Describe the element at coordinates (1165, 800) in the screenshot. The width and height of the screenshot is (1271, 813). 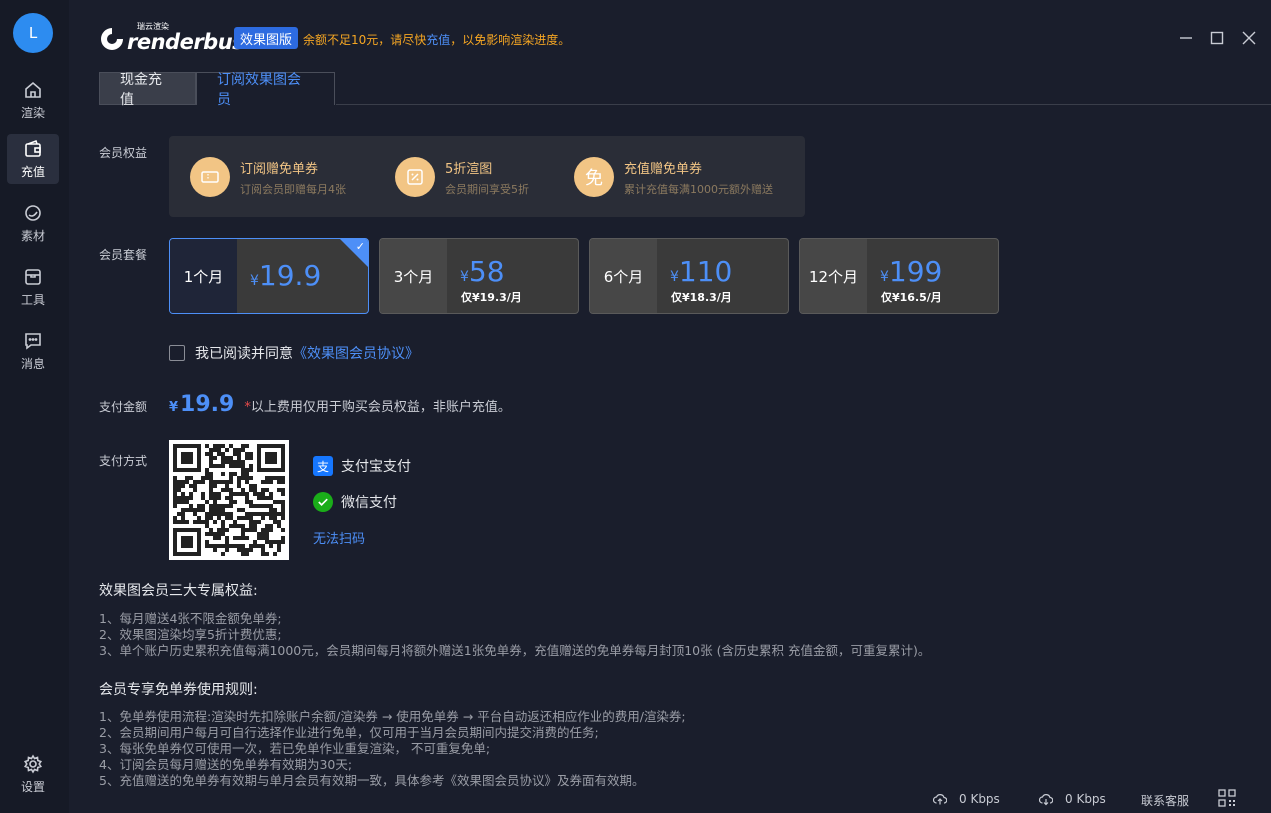
I see `contact-support-link: 联系客服` at that location.